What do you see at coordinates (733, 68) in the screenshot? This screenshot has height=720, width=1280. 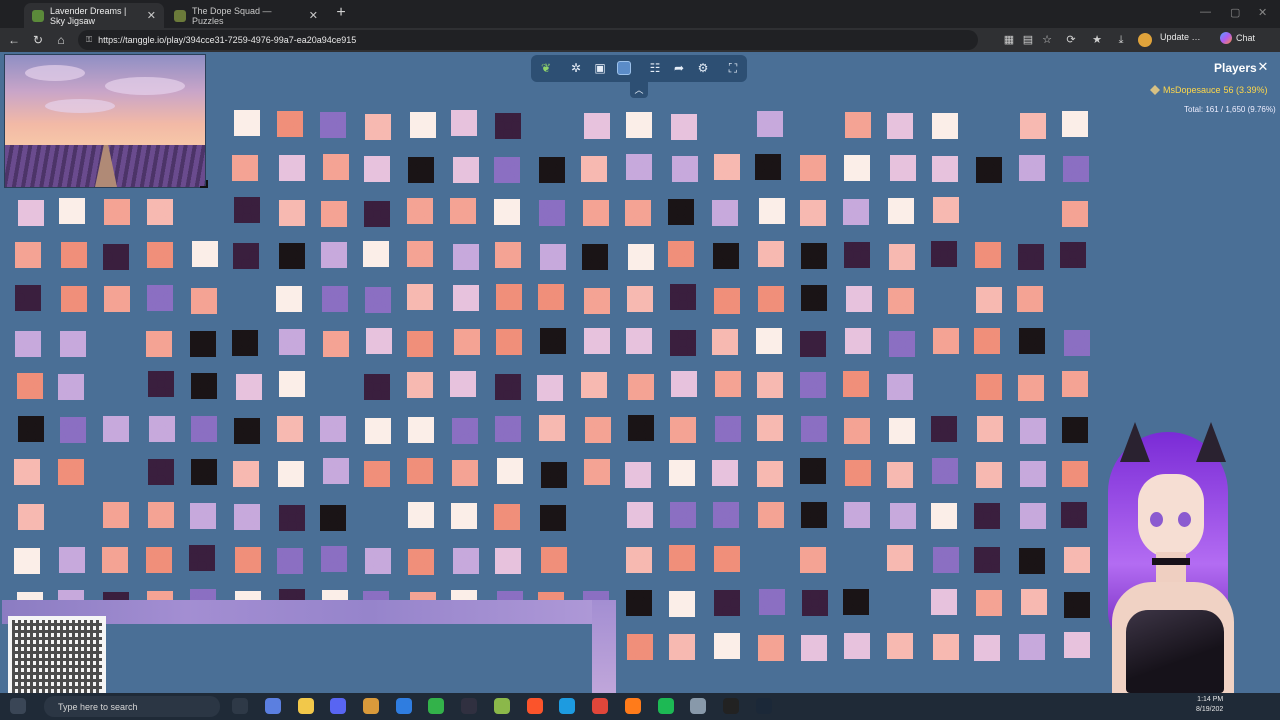 I see `fullscreen-icon: ⛶` at bounding box center [733, 68].